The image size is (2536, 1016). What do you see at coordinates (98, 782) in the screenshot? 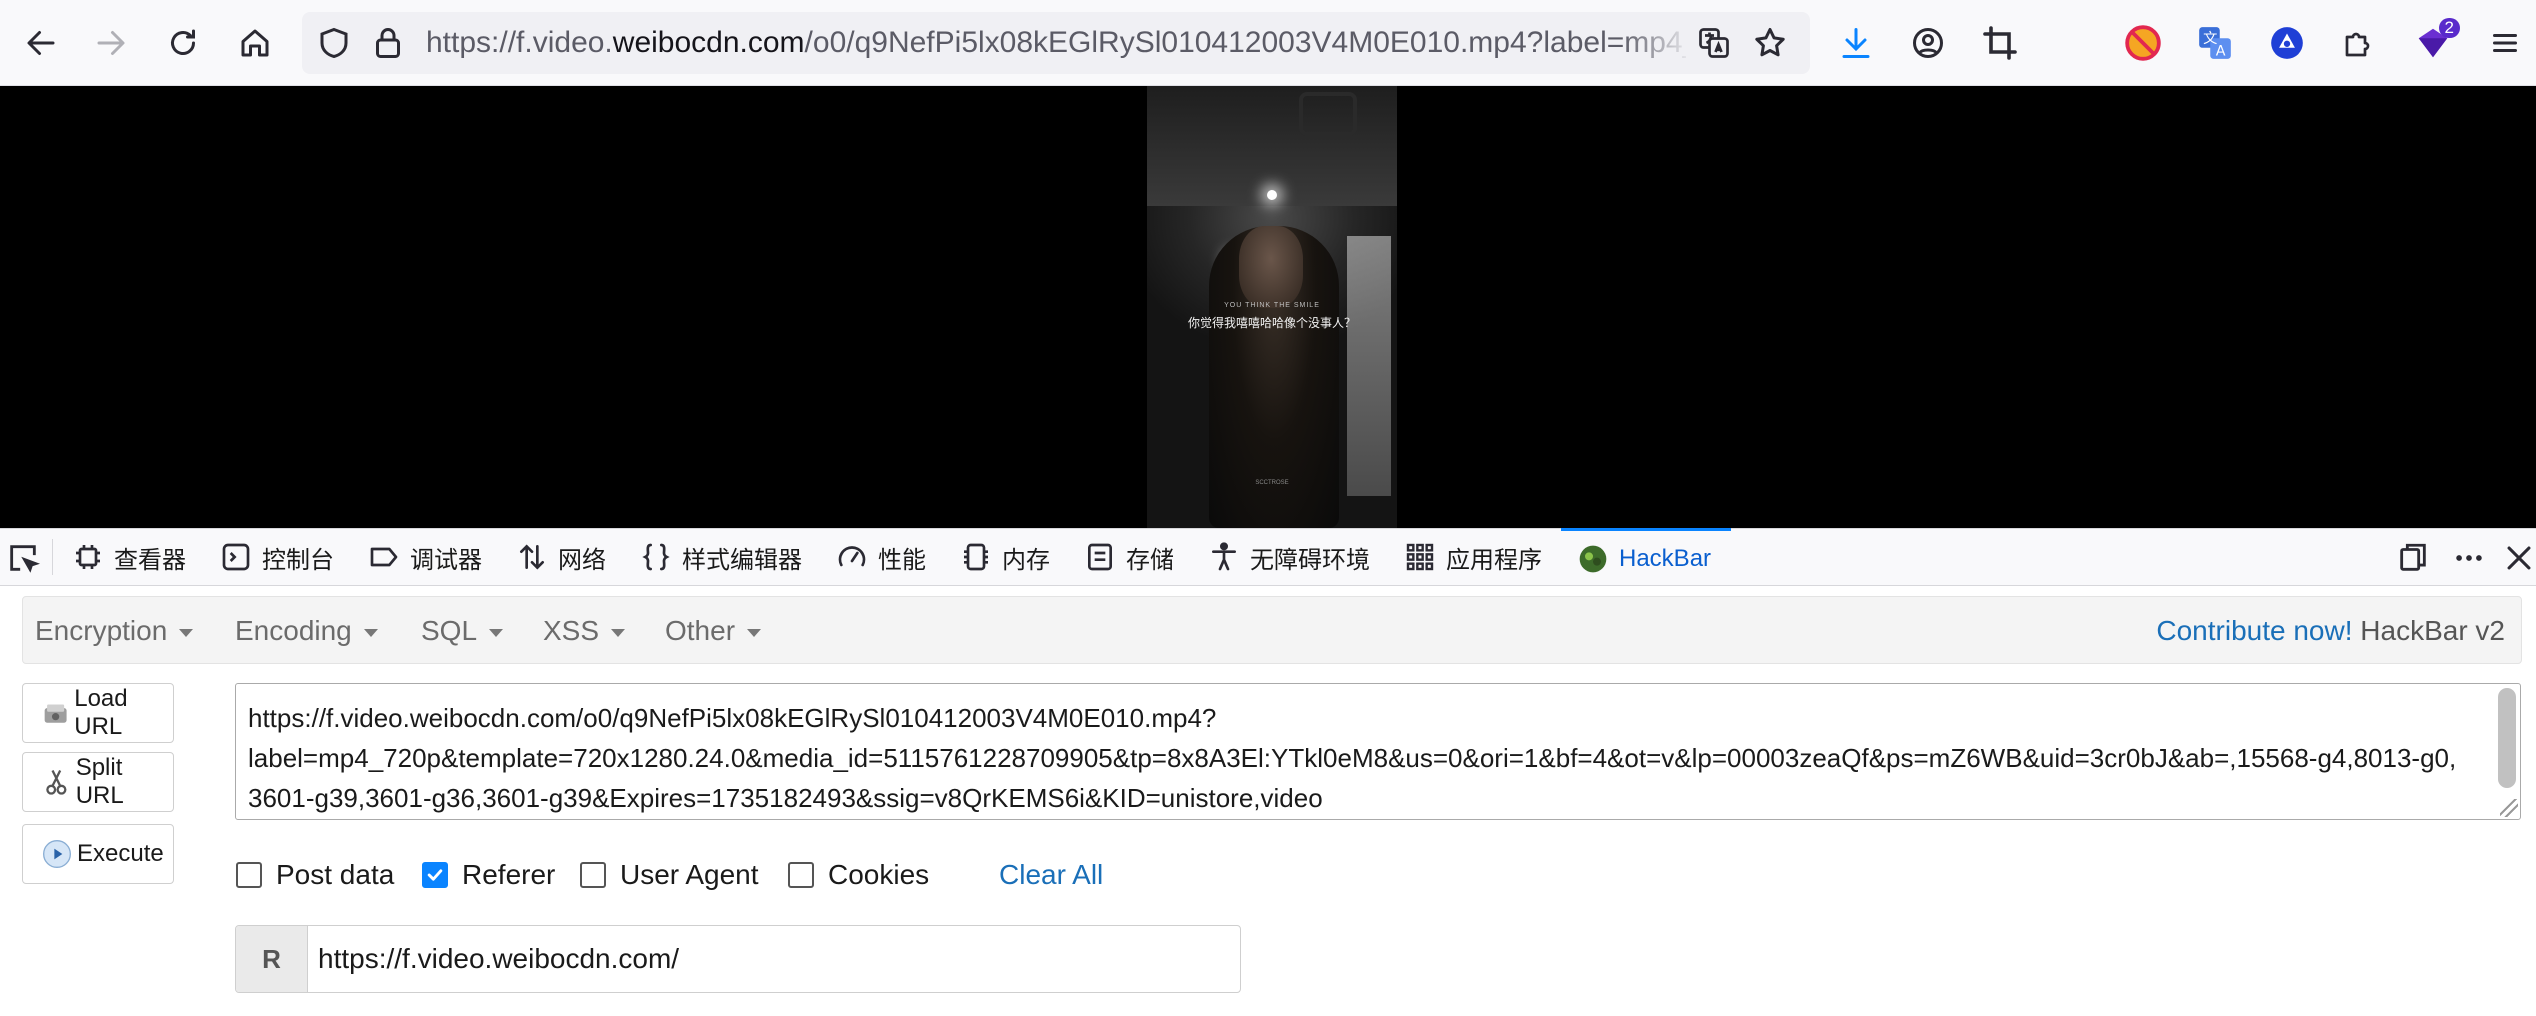
I see `split-url-button: Split URL` at bounding box center [98, 782].